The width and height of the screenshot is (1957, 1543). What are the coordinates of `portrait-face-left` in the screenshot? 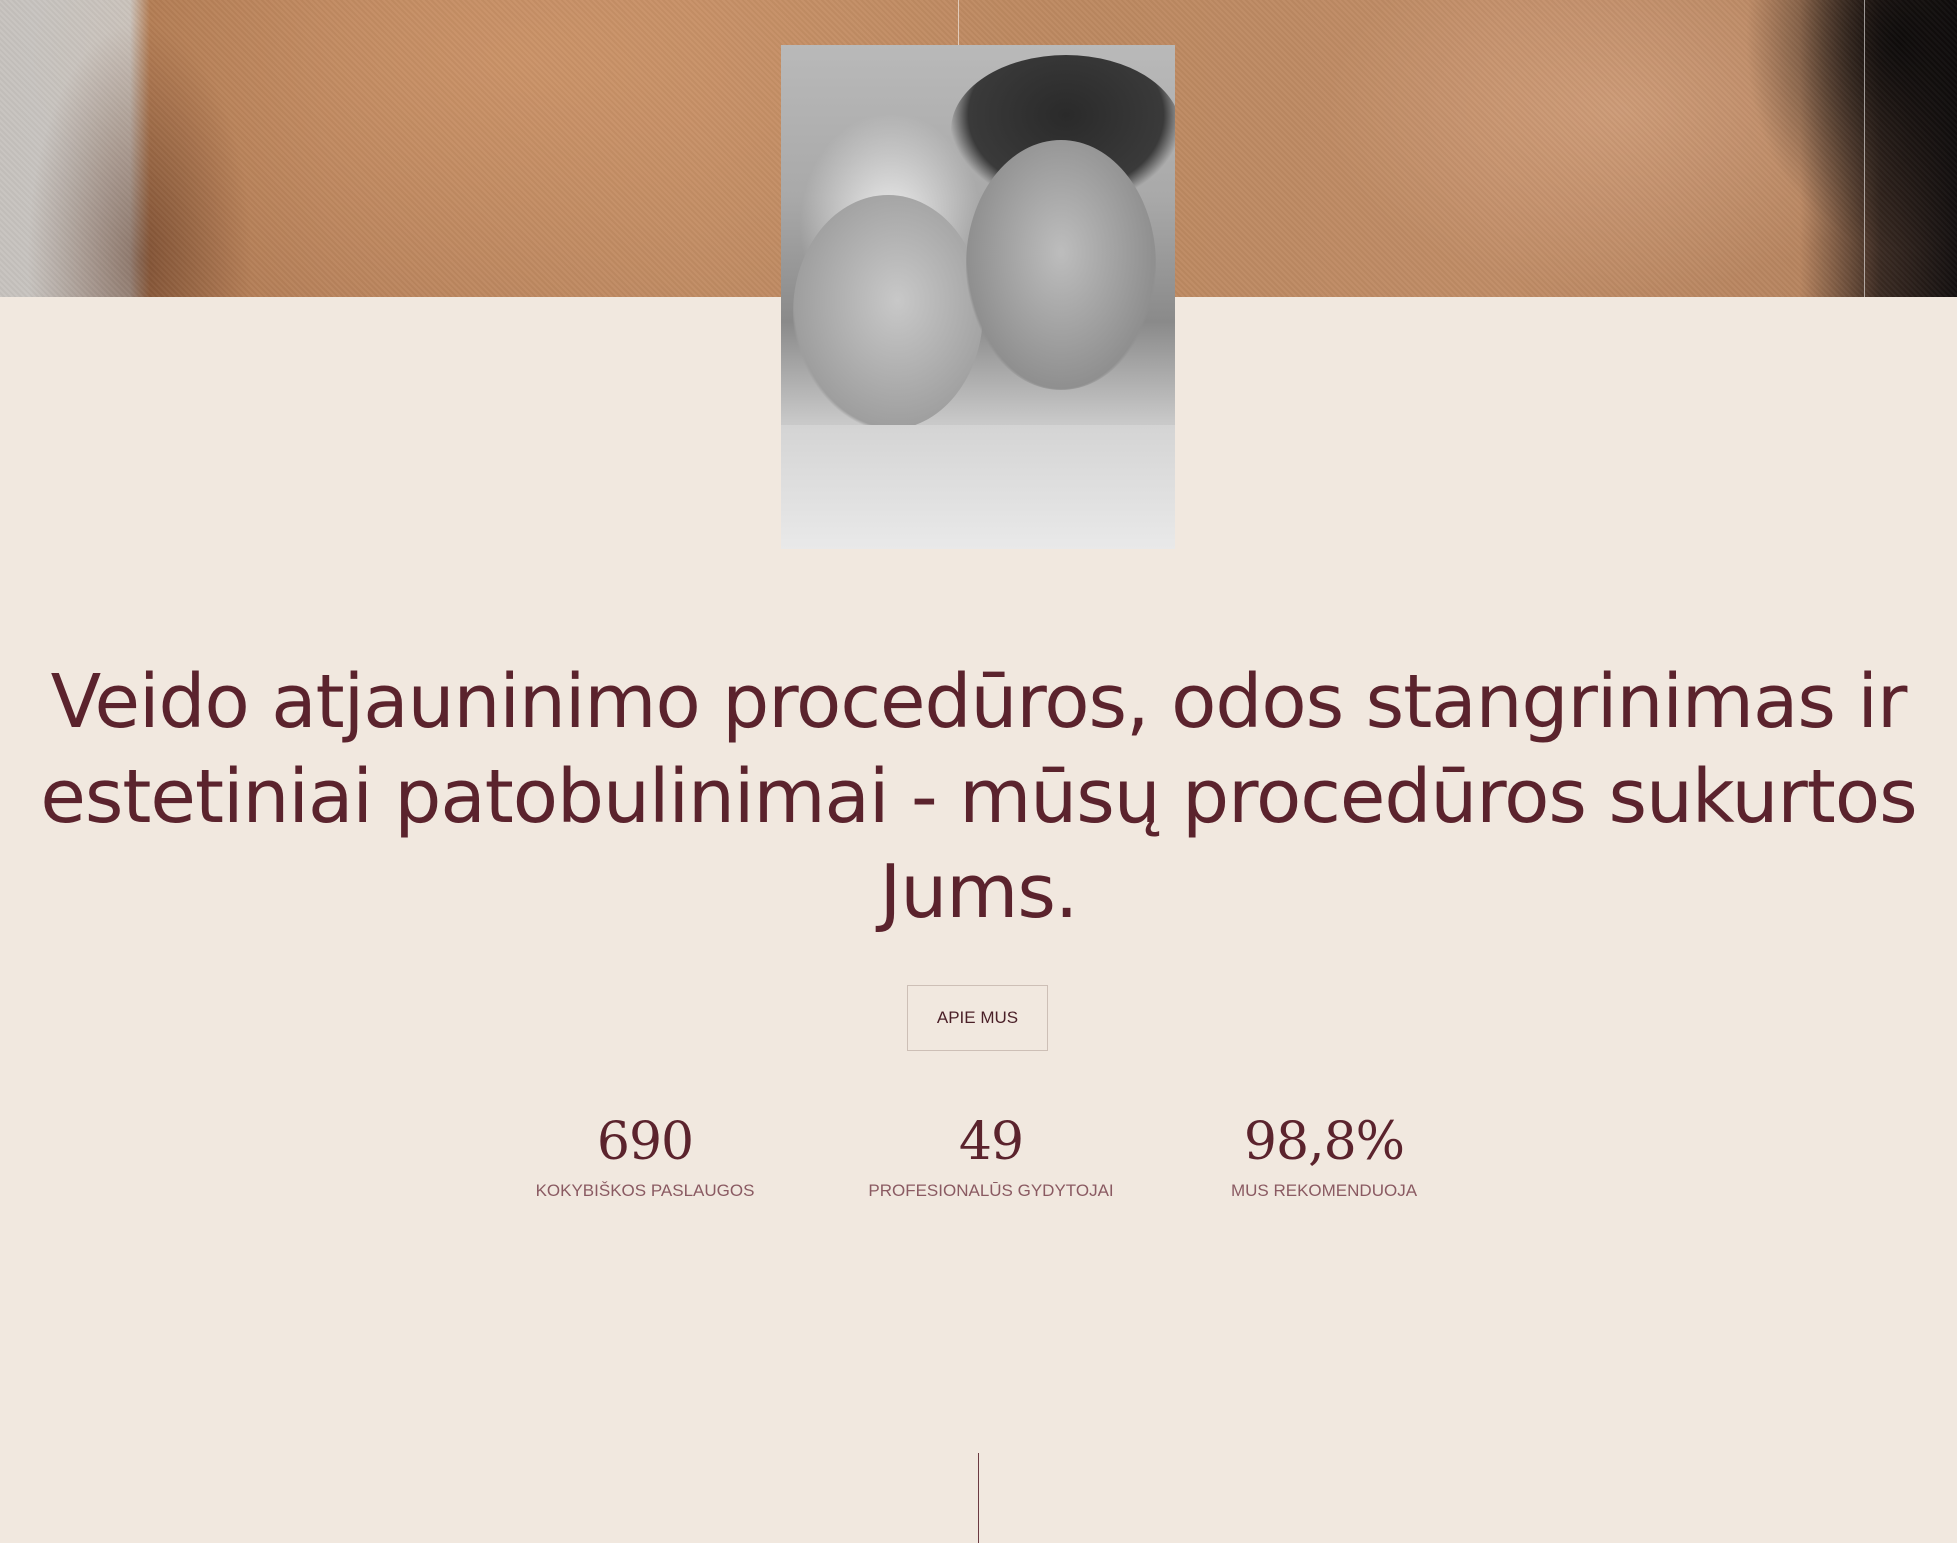 It's located at (888, 312).